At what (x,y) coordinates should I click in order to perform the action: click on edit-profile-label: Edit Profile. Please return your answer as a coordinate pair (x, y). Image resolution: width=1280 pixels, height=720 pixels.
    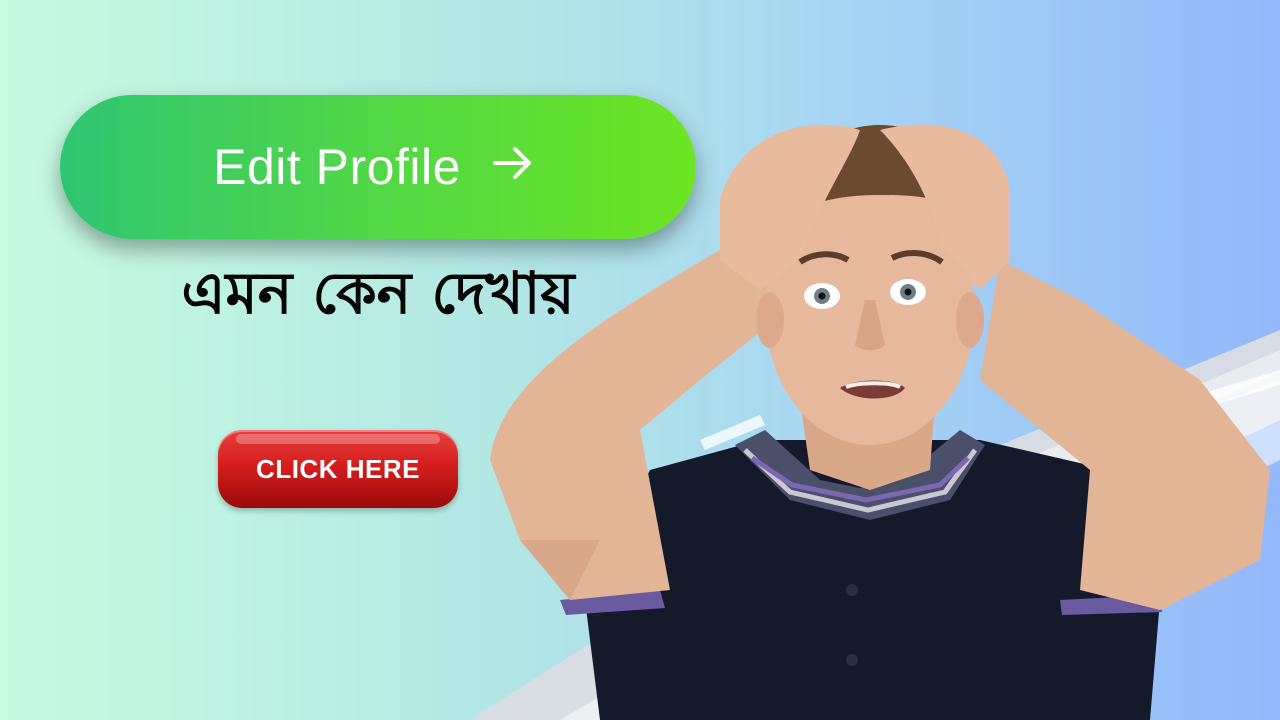
    Looking at the image, I should click on (337, 167).